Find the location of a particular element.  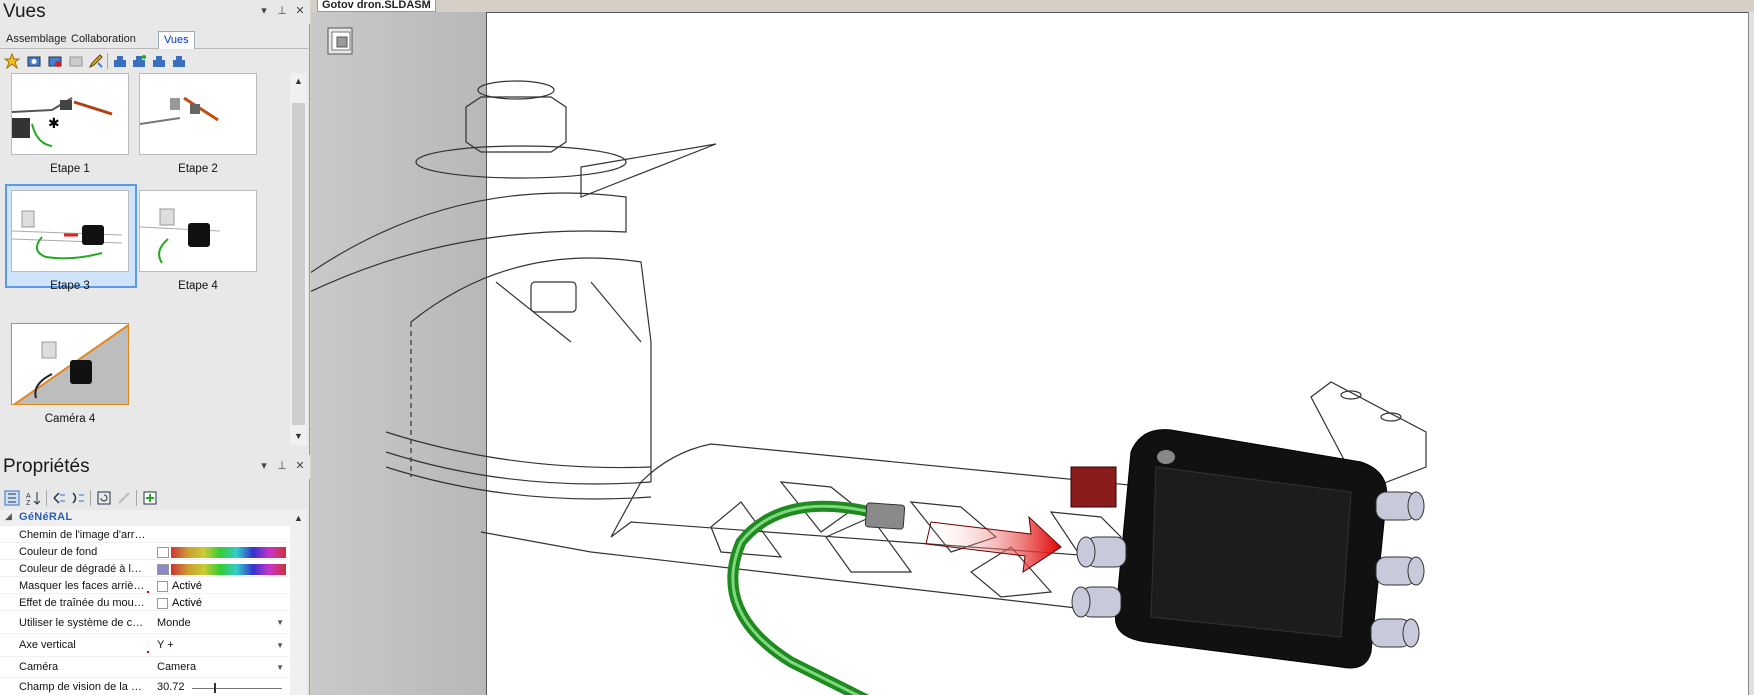

props-scrollbar: ▲ is located at coordinates (298, 602).